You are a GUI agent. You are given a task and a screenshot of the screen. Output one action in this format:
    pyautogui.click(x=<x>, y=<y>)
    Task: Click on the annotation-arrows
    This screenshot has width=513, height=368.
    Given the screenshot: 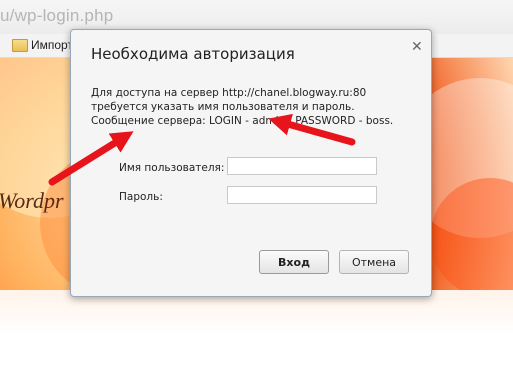 What is the action you would take?
    pyautogui.click(x=202, y=149)
    